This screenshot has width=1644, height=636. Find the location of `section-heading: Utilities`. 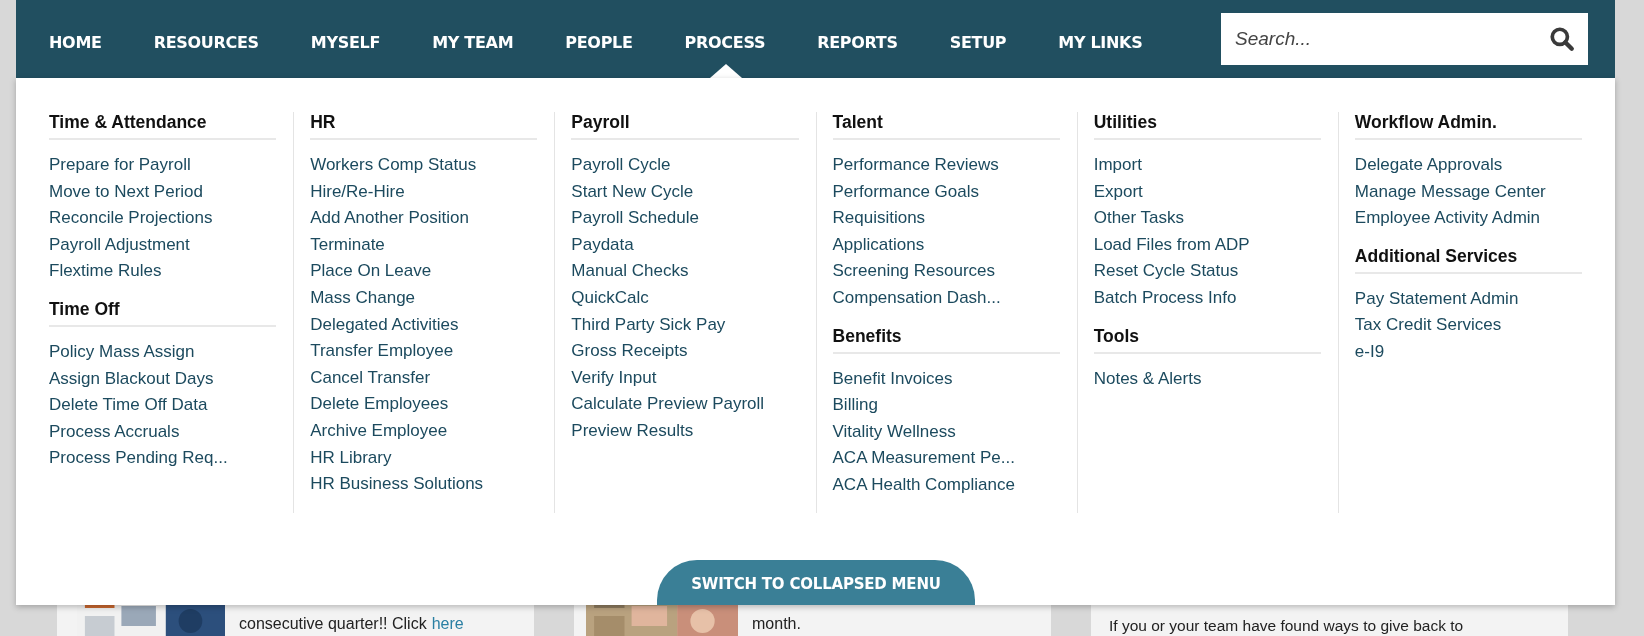

section-heading: Utilities is located at coordinates (1207, 126).